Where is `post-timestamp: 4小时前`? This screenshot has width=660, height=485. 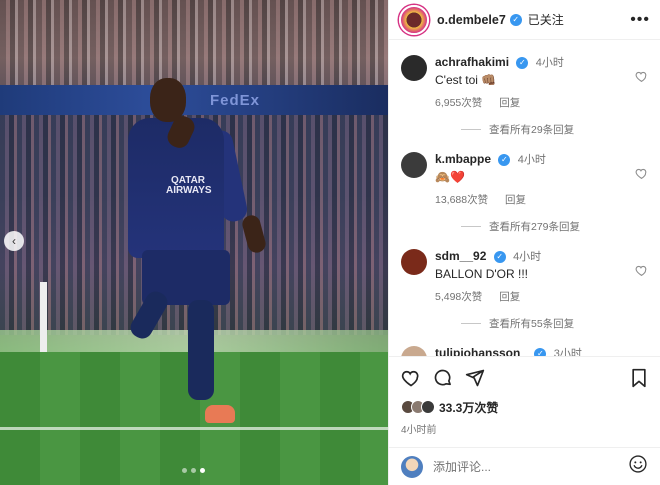
post-timestamp: 4小时前 is located at coordinates (419, 430).